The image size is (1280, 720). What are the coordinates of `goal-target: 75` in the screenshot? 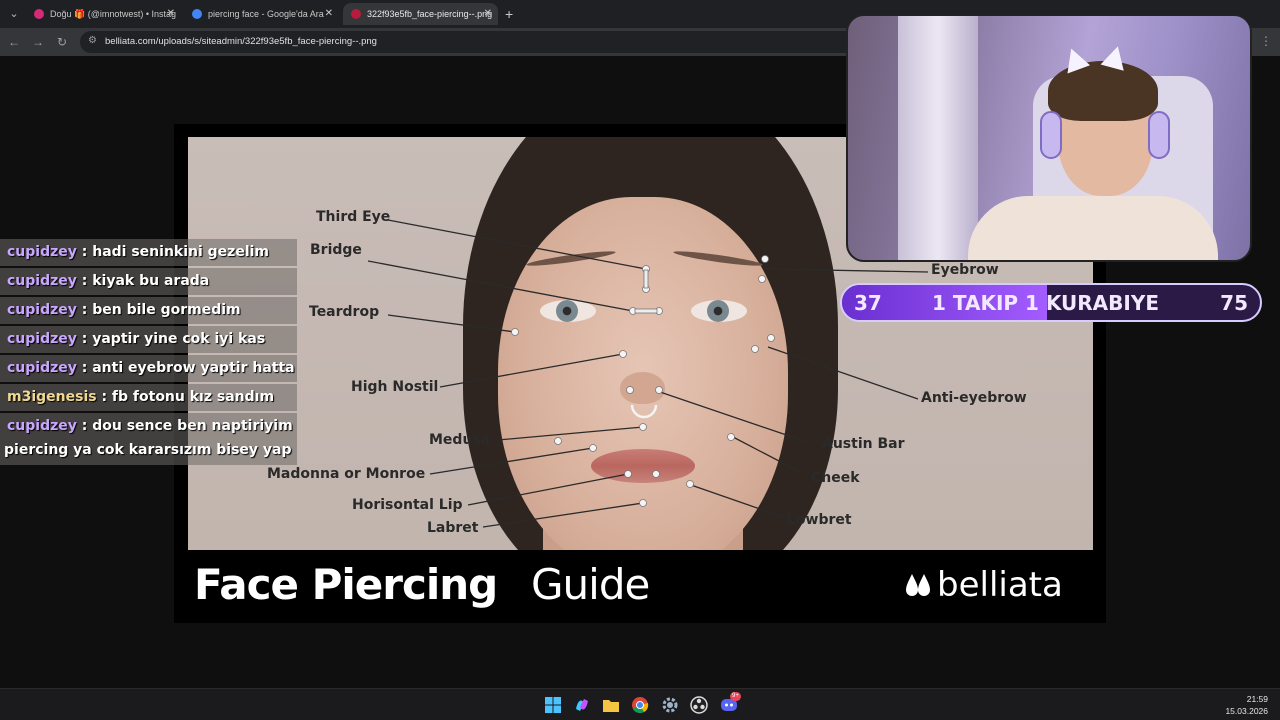 It's located at (1234, 303).